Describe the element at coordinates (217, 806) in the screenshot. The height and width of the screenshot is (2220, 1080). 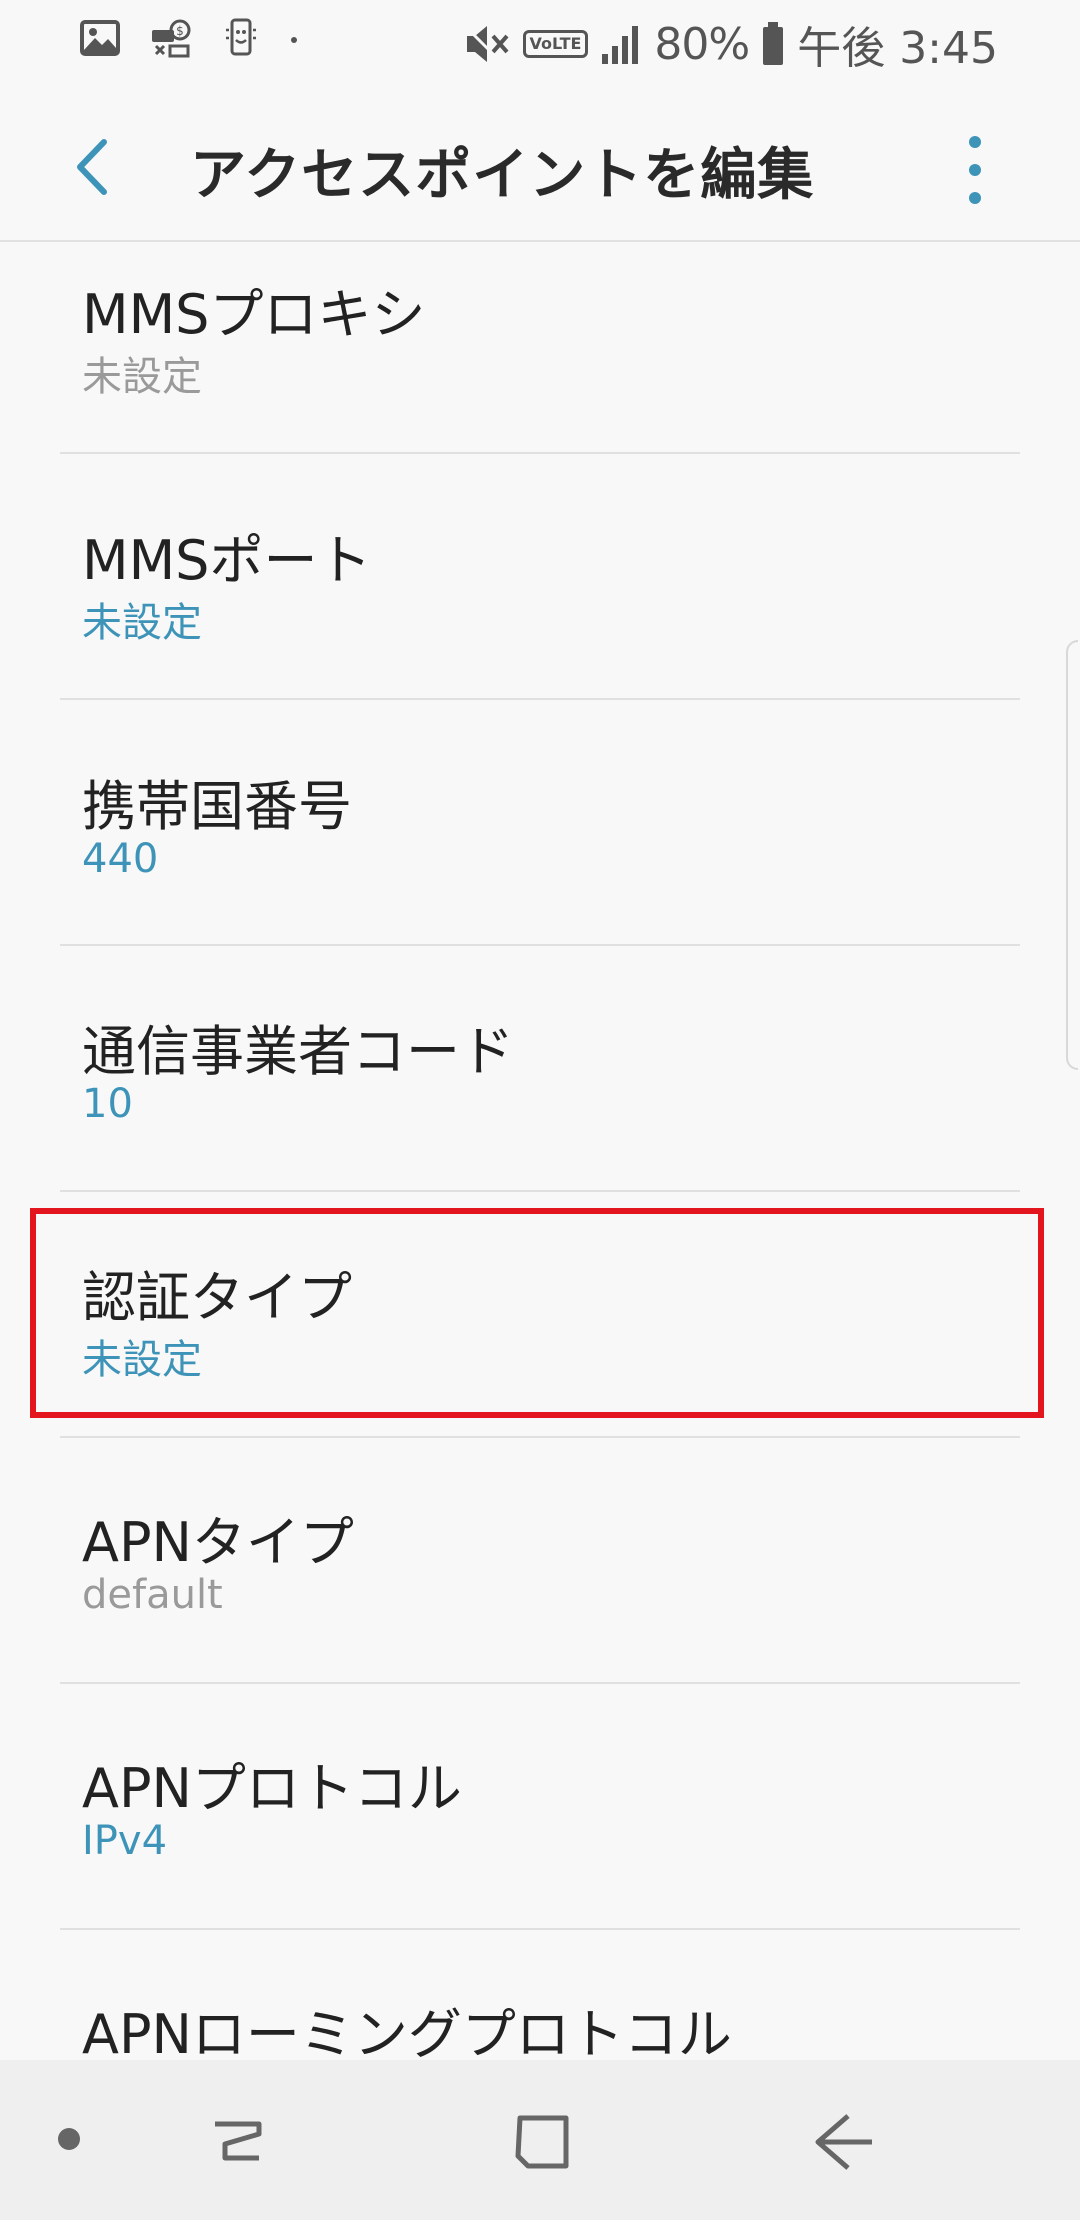
I see `item-label: 携帯国番号` at that location.